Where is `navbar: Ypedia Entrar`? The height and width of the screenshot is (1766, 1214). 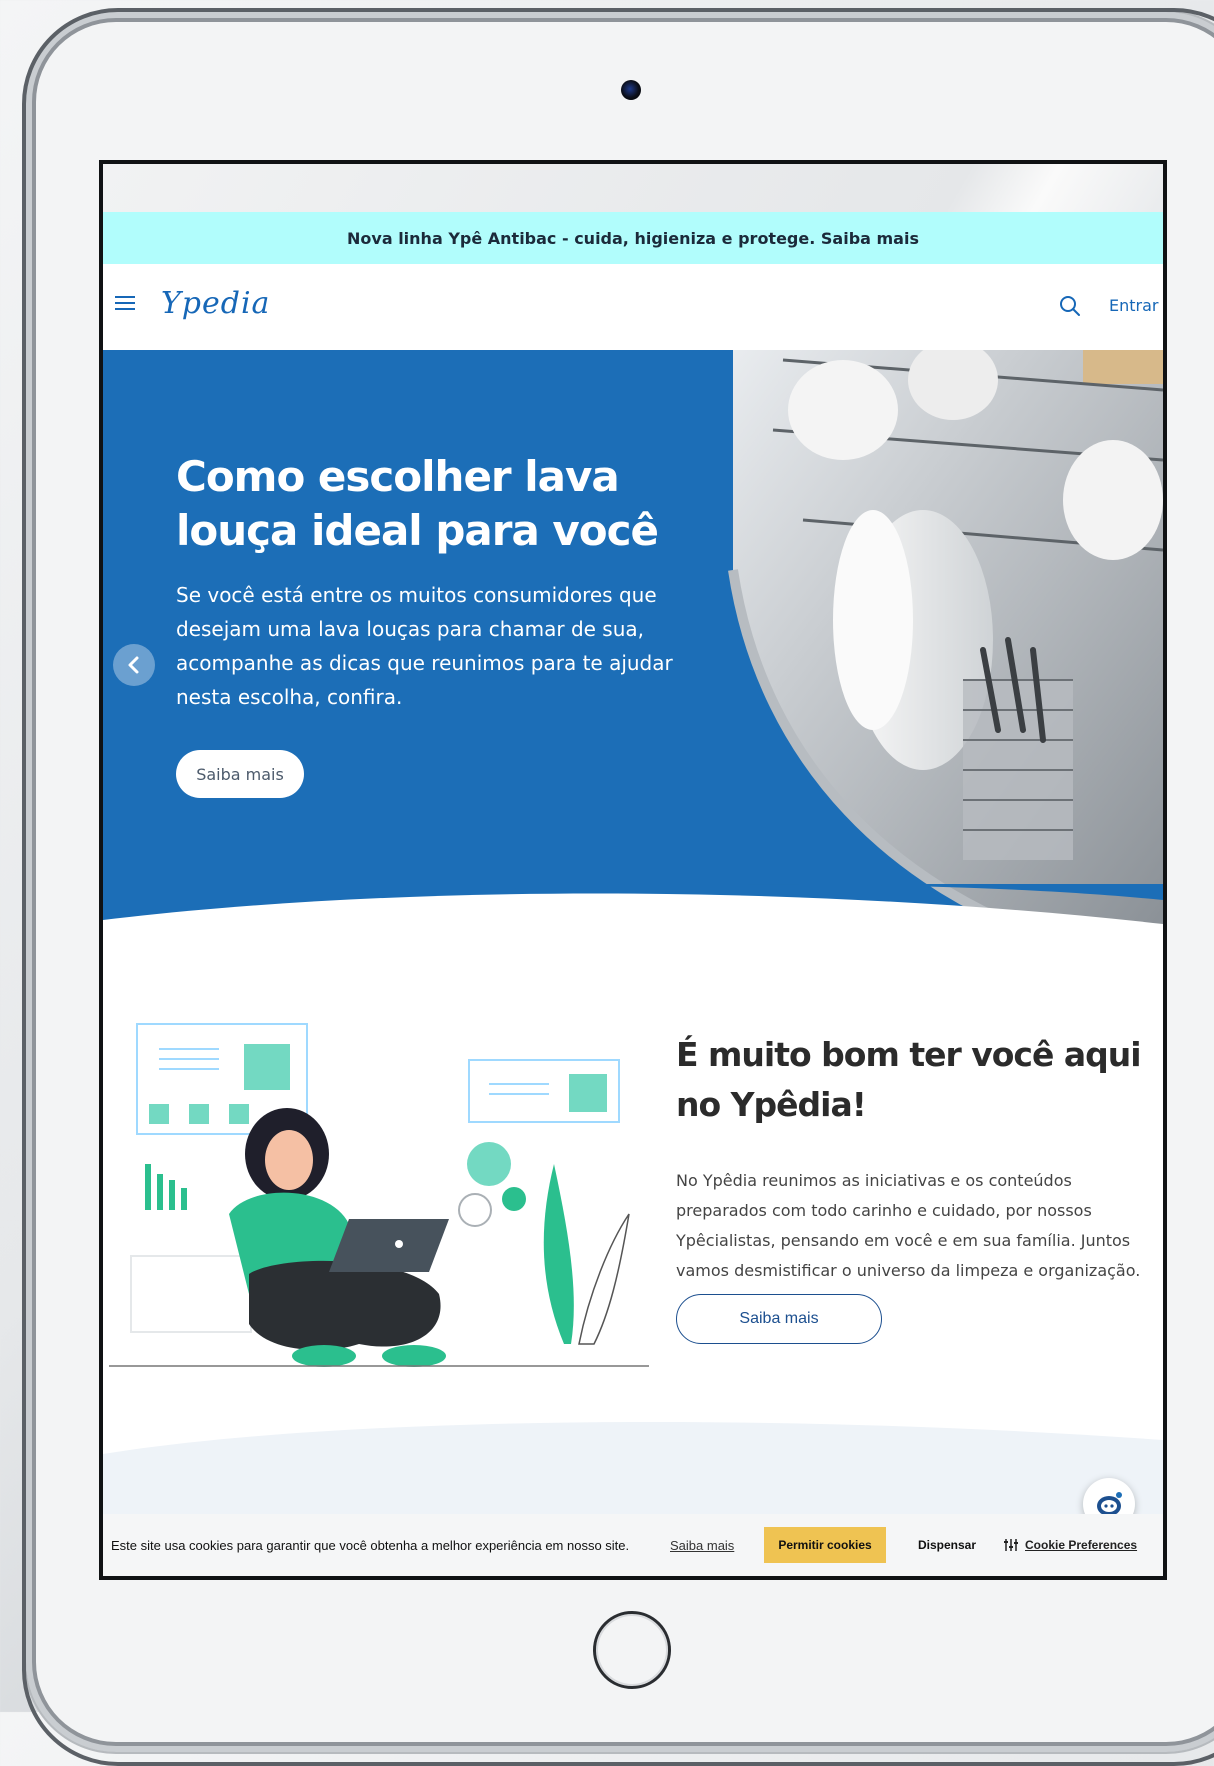
navbar: Ypedia Entrar is located at coordinates (633, 307).